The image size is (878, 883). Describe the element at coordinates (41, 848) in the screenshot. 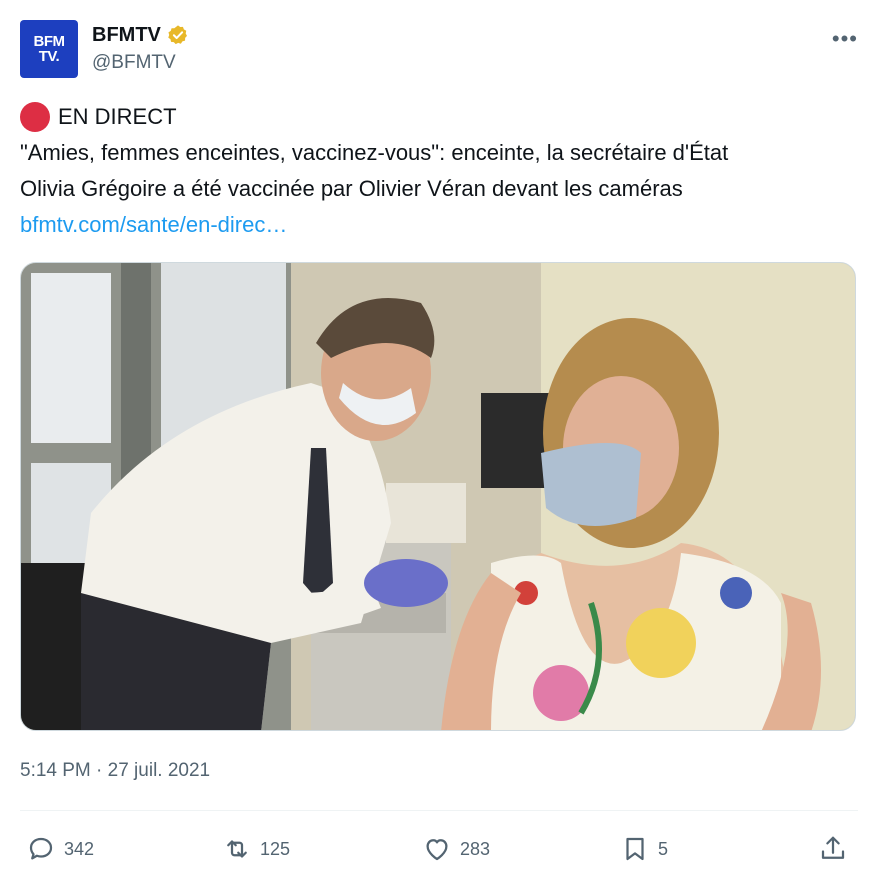

I see `reply-icon` at that location.